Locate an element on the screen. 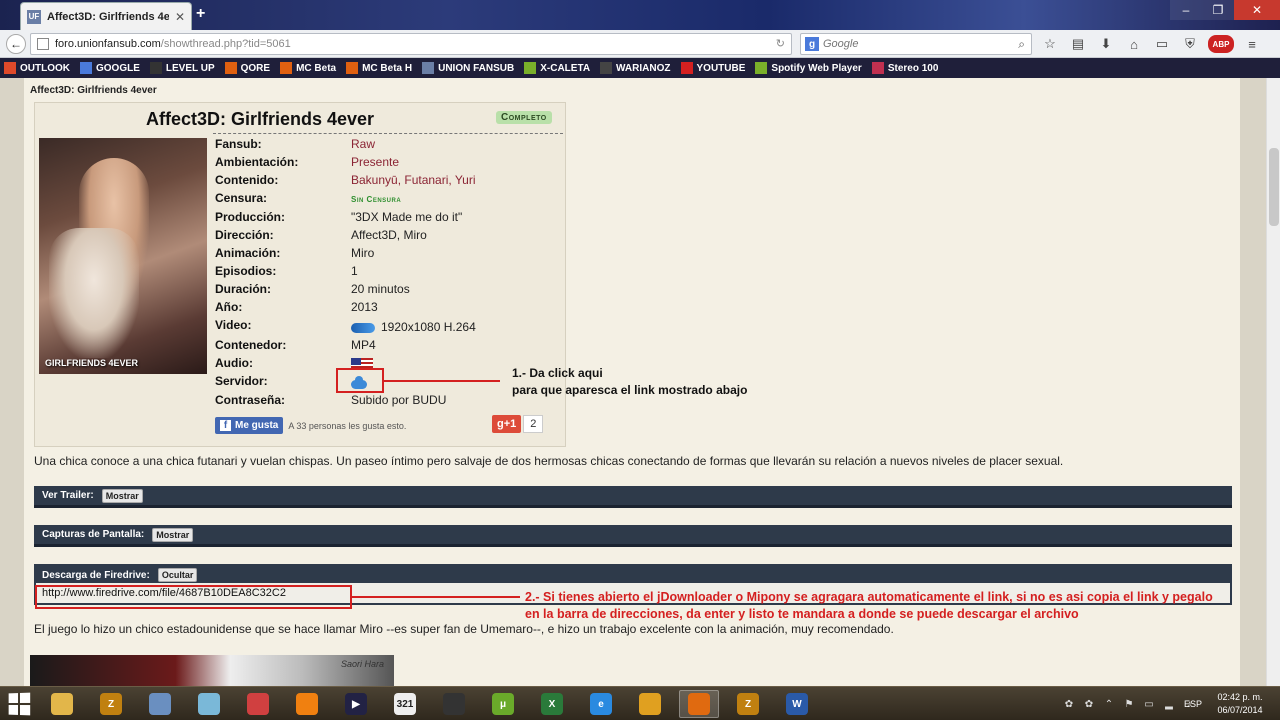 The height and width of the screenshot is (720, 1280). audio-label: Audio: is located at coordinates (234, 363).